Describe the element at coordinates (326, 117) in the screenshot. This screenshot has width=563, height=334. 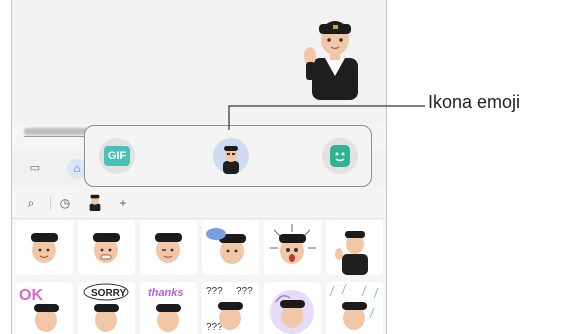
I see `callout-leader-line` at that location.